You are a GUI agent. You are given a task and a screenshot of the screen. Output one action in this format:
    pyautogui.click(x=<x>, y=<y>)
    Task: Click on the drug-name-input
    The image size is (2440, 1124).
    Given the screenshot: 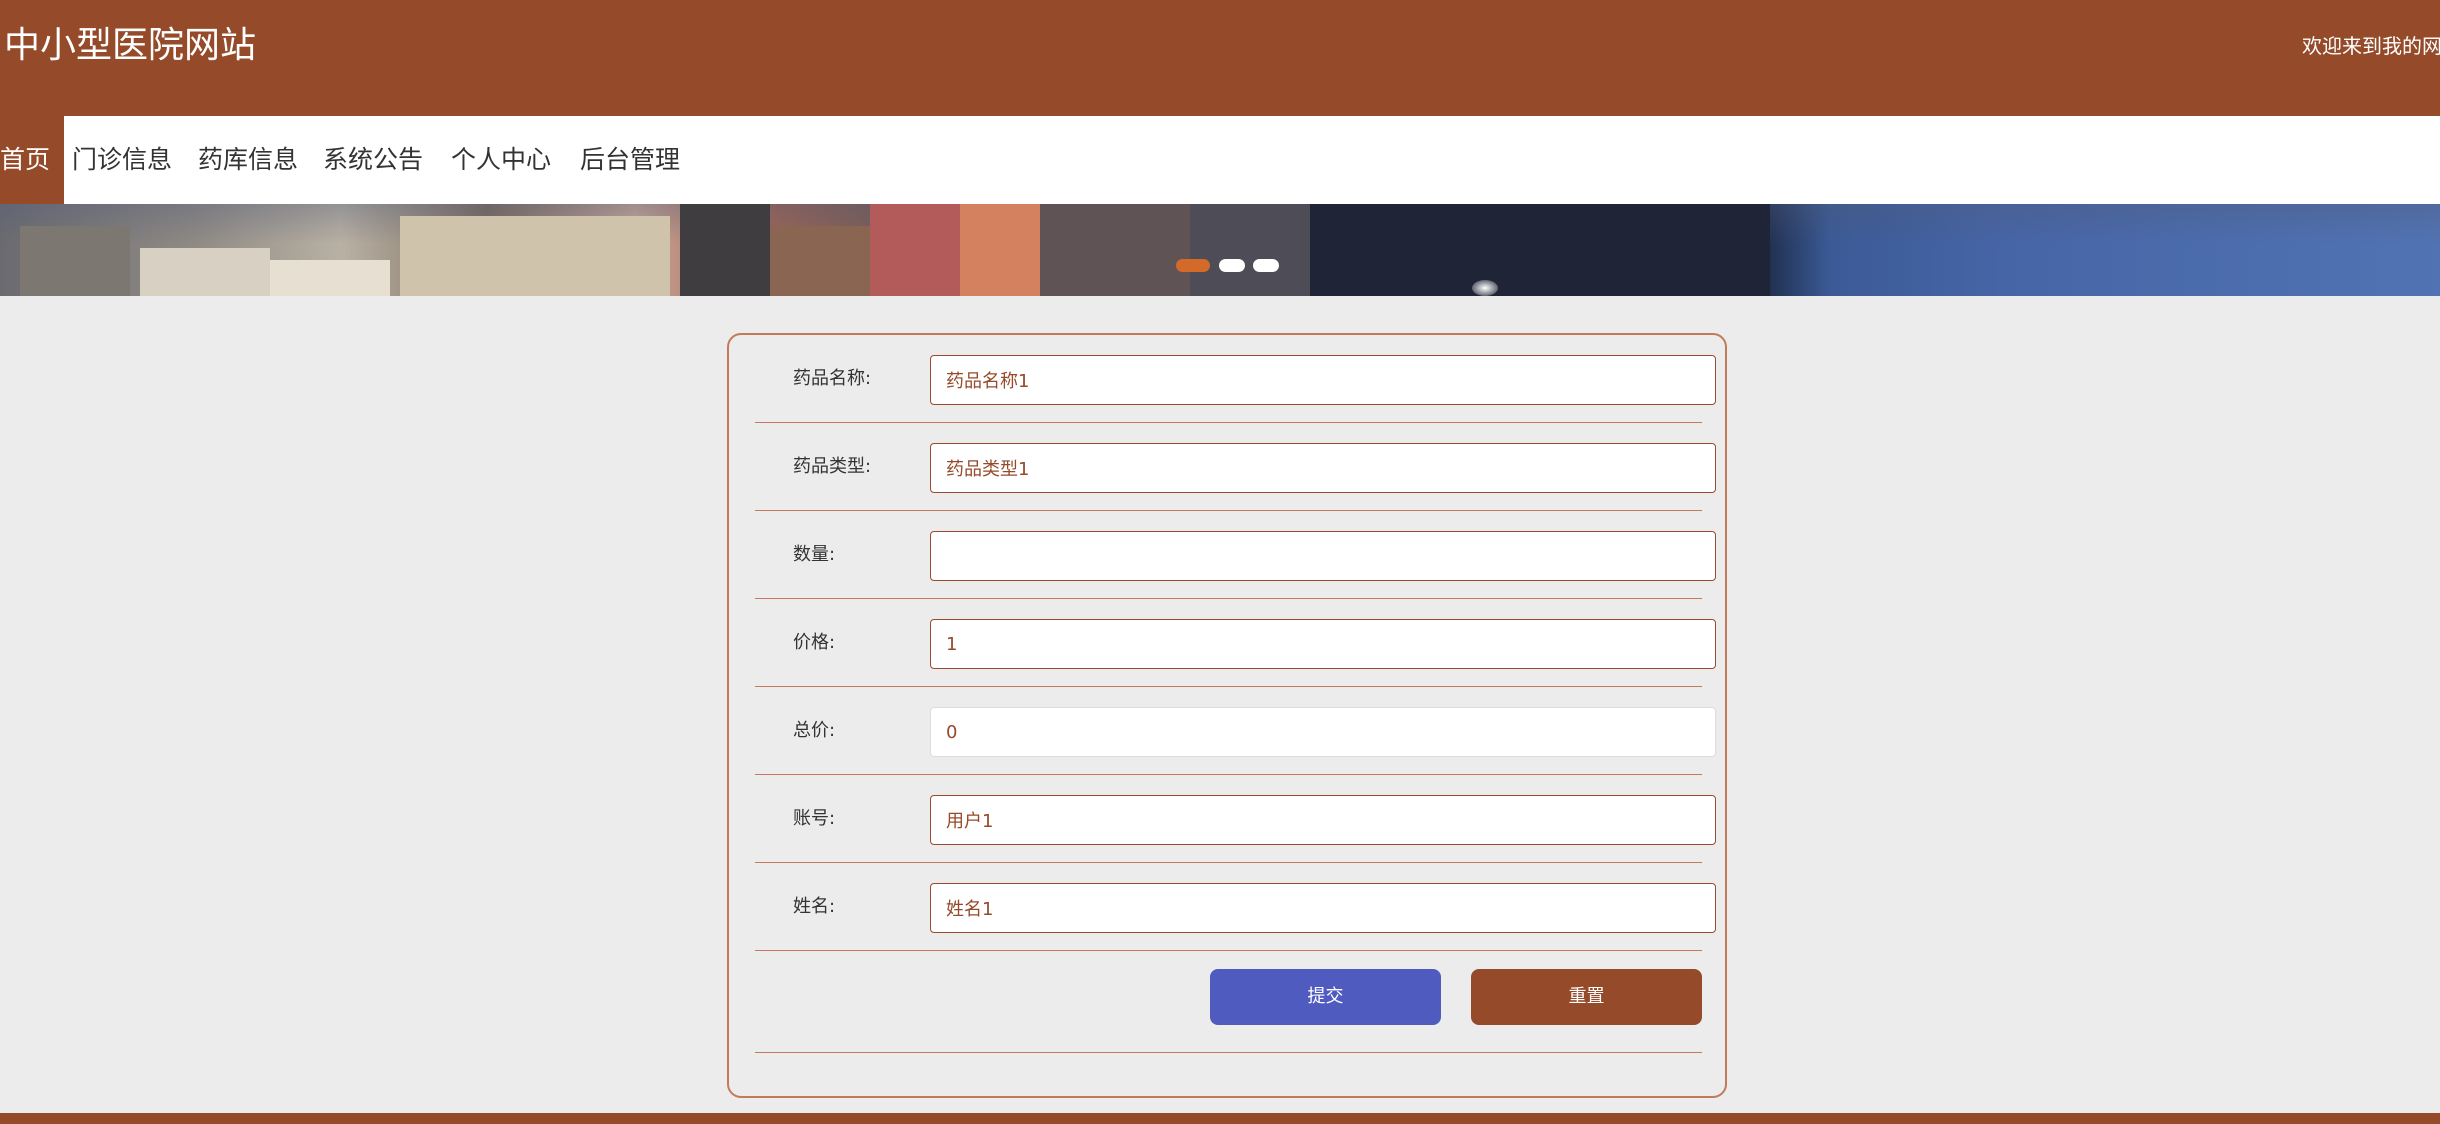 What is the action you would take?
    pyautogui.click(x=1323, y=380)
    